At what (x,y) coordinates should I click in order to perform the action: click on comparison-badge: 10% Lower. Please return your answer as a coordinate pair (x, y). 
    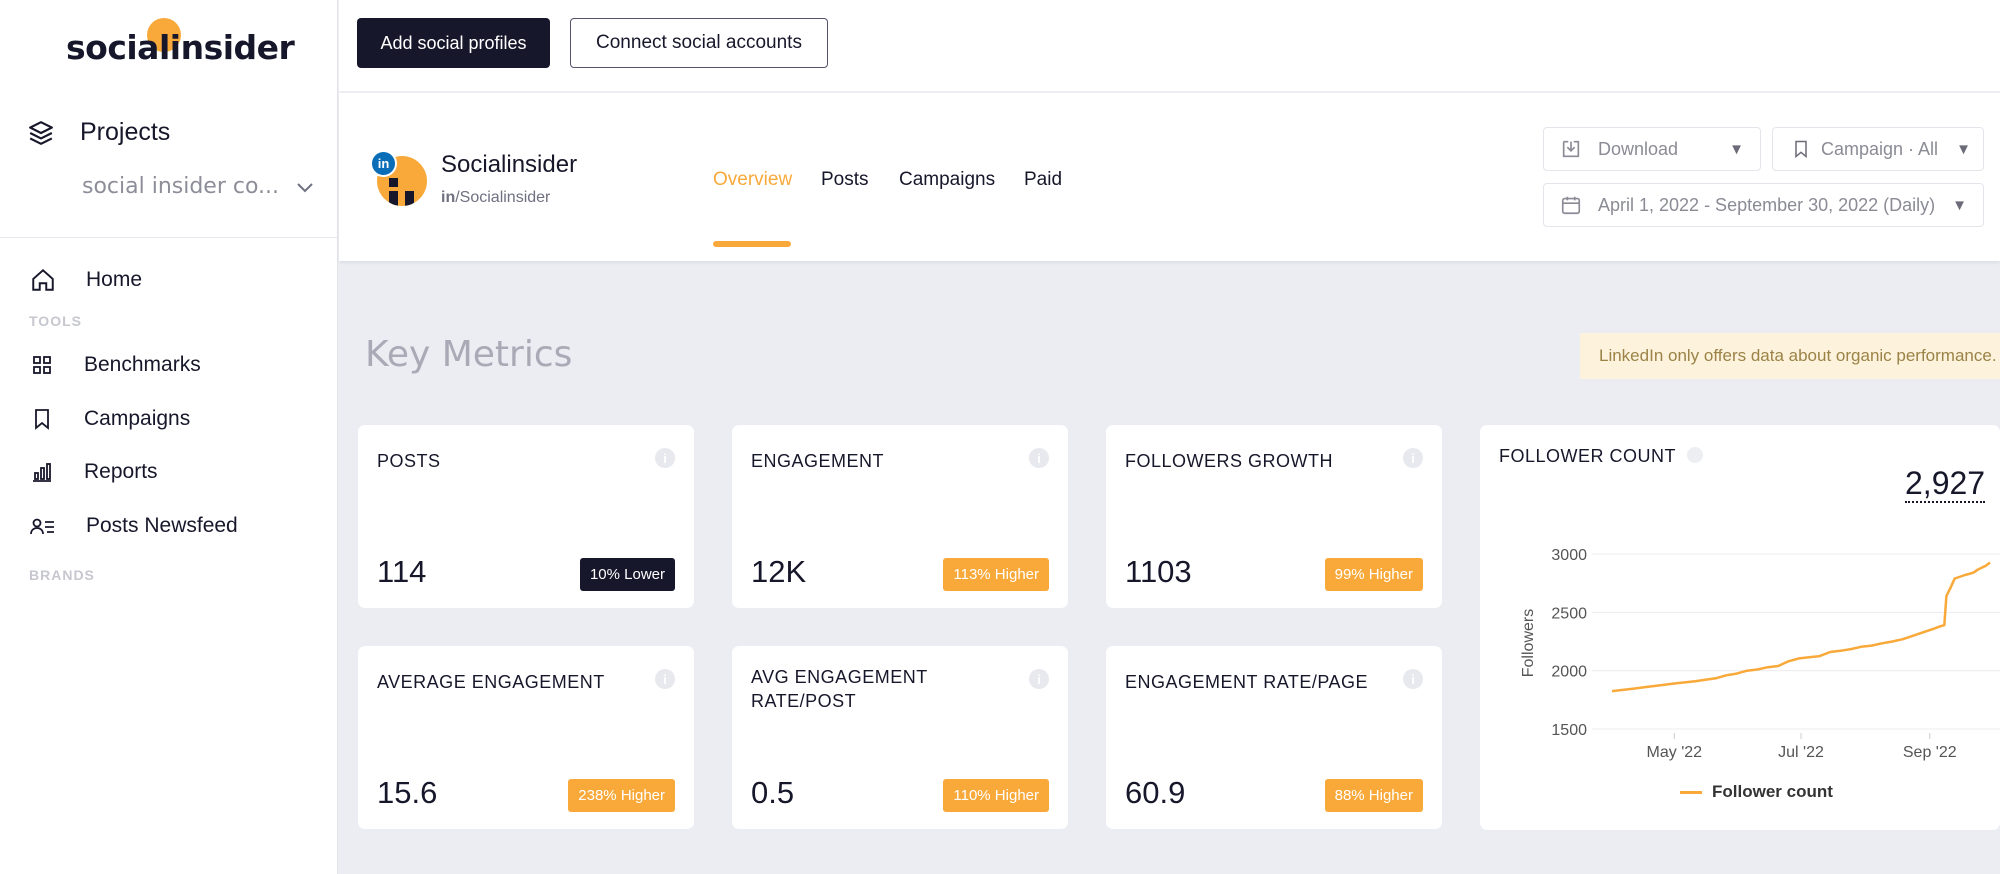
    Looking at the image, I should click on (627, 574).